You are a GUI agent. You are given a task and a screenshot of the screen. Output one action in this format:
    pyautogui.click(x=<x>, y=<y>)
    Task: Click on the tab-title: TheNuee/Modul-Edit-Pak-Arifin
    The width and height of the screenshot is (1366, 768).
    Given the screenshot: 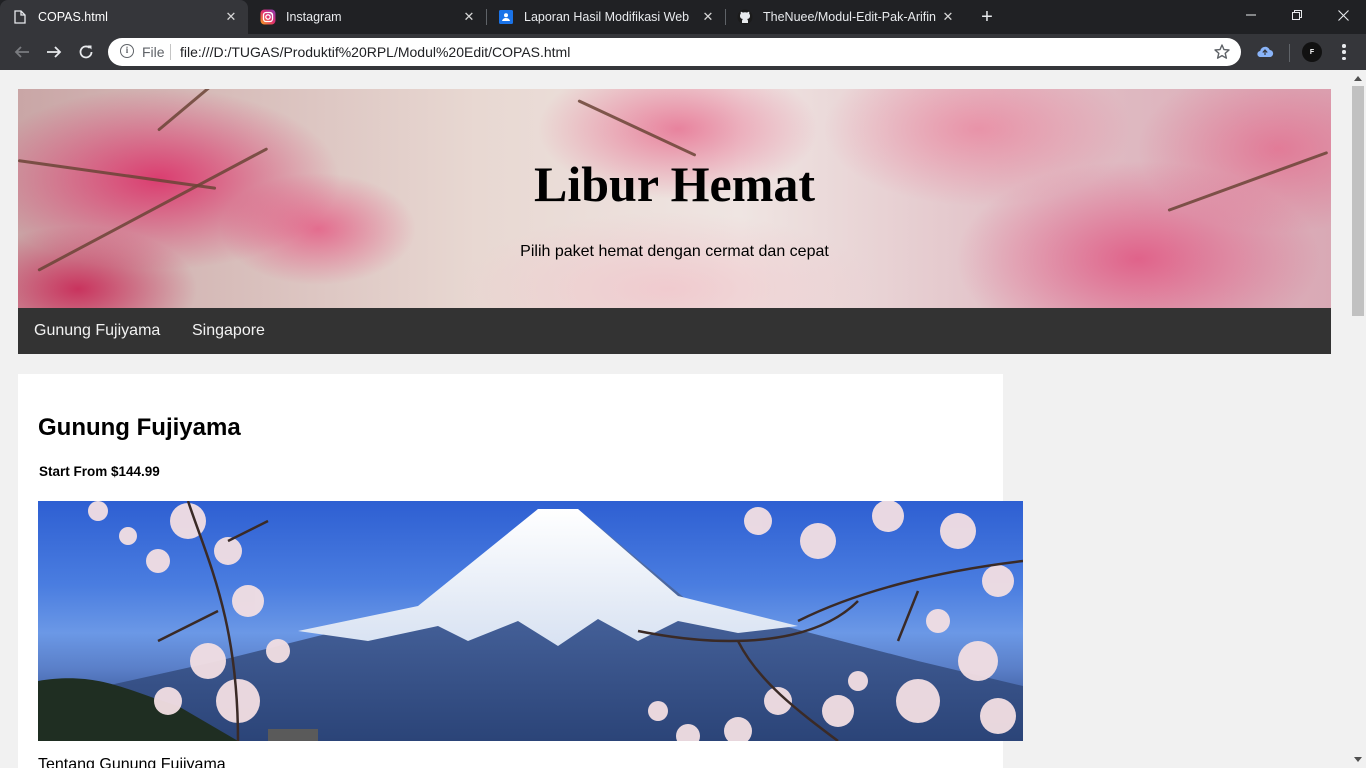 What is the action you would take?
    pyautogui.click(x=849, y=17)
    